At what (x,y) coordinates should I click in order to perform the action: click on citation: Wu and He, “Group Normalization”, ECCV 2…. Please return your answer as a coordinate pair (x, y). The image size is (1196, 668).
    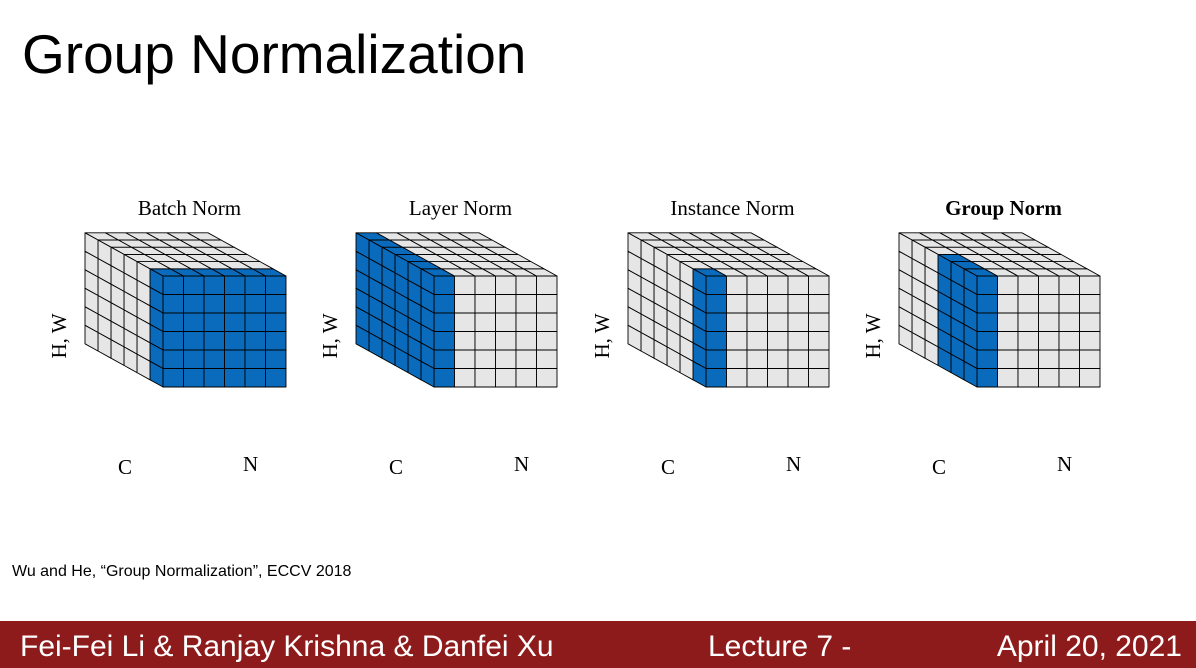
    Looking at the image, I should click on (182, 571).